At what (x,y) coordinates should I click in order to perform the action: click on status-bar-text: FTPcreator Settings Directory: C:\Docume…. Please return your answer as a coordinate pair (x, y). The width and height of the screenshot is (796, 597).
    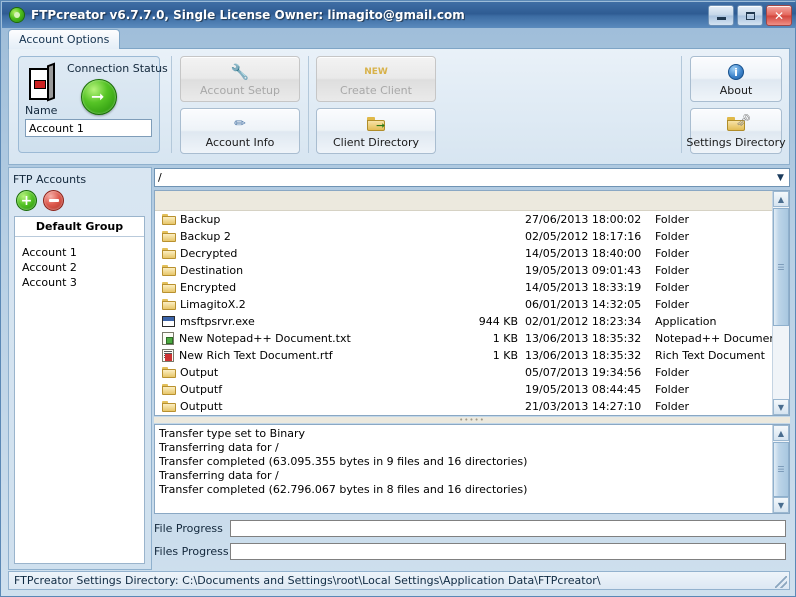
    Looking at the image, I should click on (307, 580).